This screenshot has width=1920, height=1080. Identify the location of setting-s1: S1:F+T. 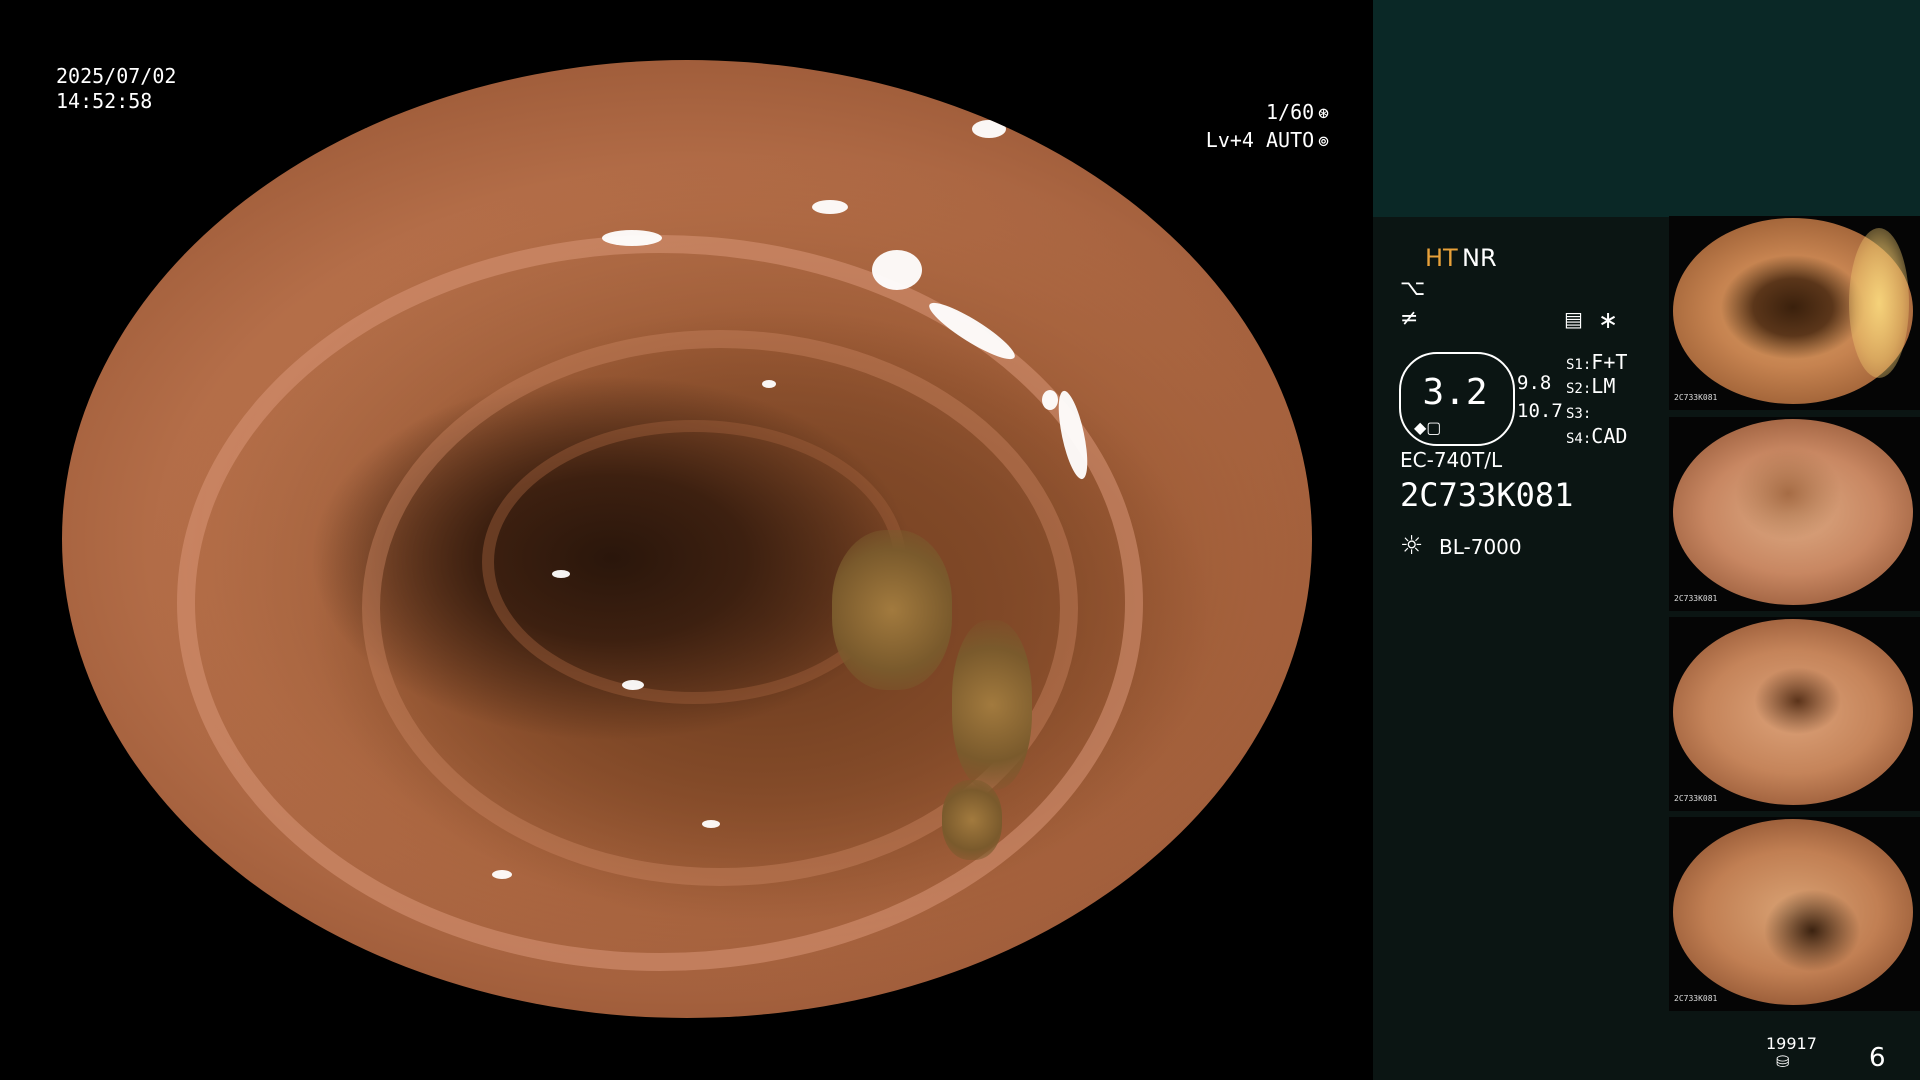
(1596, 362).